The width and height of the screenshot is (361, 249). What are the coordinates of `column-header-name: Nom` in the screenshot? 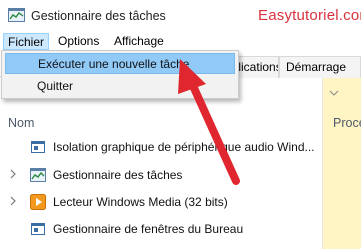 It's located at (21, 123).